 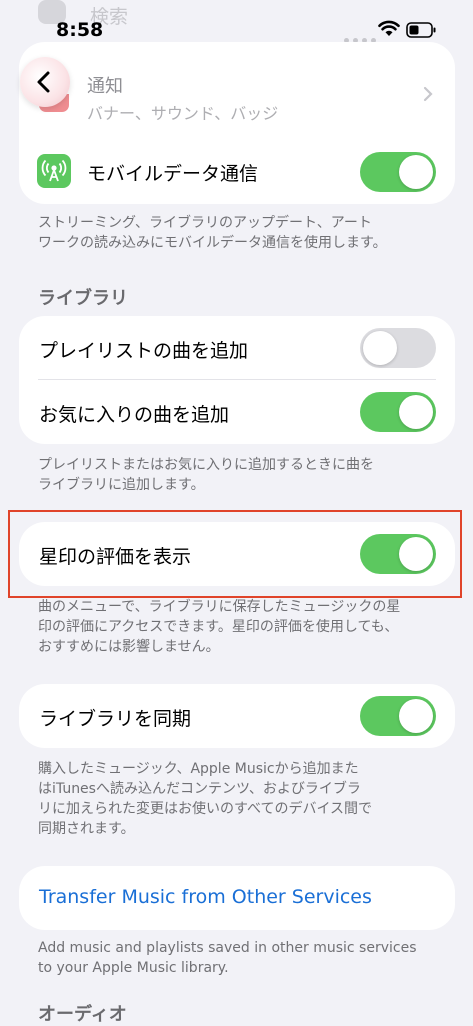 What do you see at coordinates (183, 113) in the screenshot?
I see `notifications-subtitle: バナー、サウンド、バッジ` at bounding box center [183, 113].